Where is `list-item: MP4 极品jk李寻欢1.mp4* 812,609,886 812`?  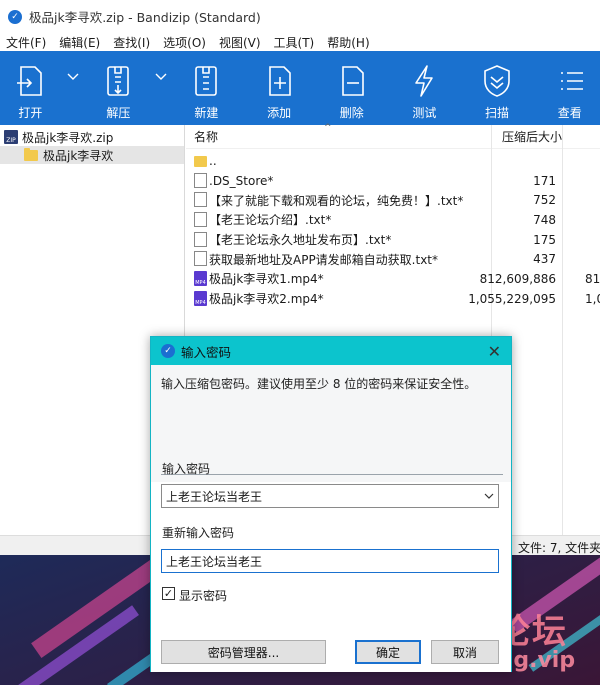 list-item: MP4 极品jk李寻欢1.mp4* 812,609,886 812 is located at coordinates (393, 279).